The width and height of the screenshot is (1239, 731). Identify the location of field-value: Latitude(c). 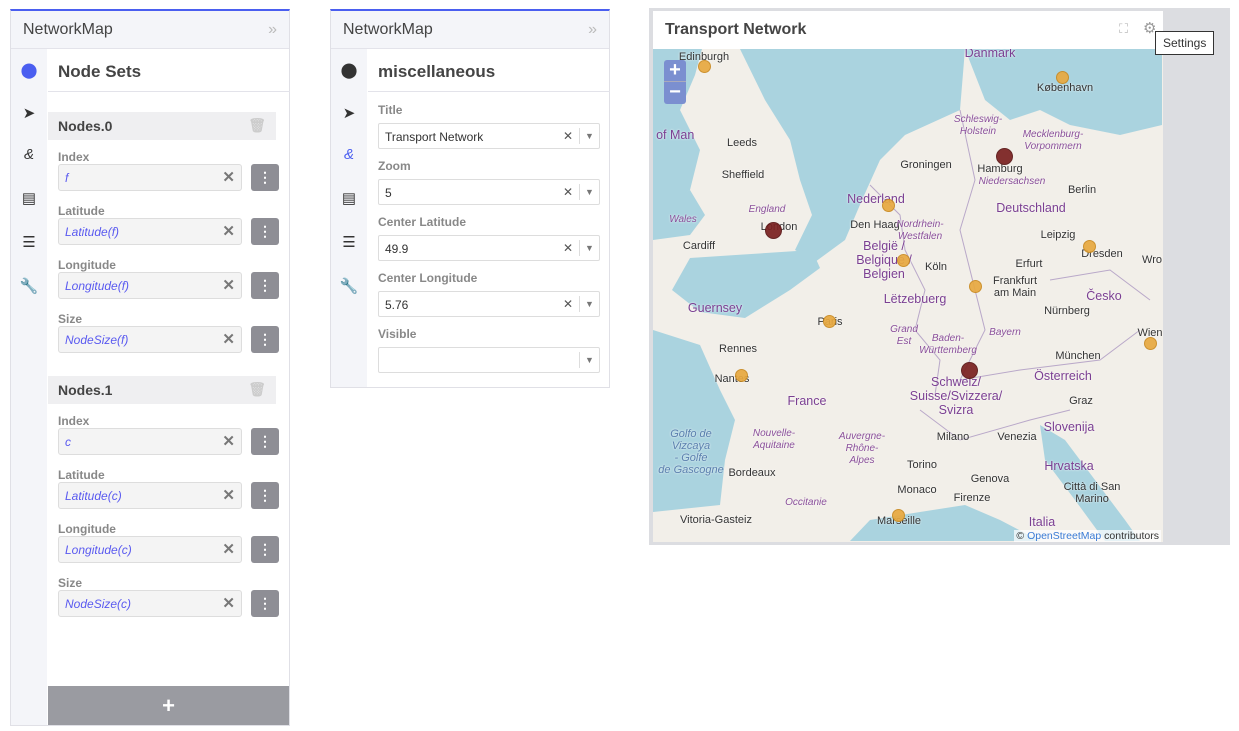
(93, 496).